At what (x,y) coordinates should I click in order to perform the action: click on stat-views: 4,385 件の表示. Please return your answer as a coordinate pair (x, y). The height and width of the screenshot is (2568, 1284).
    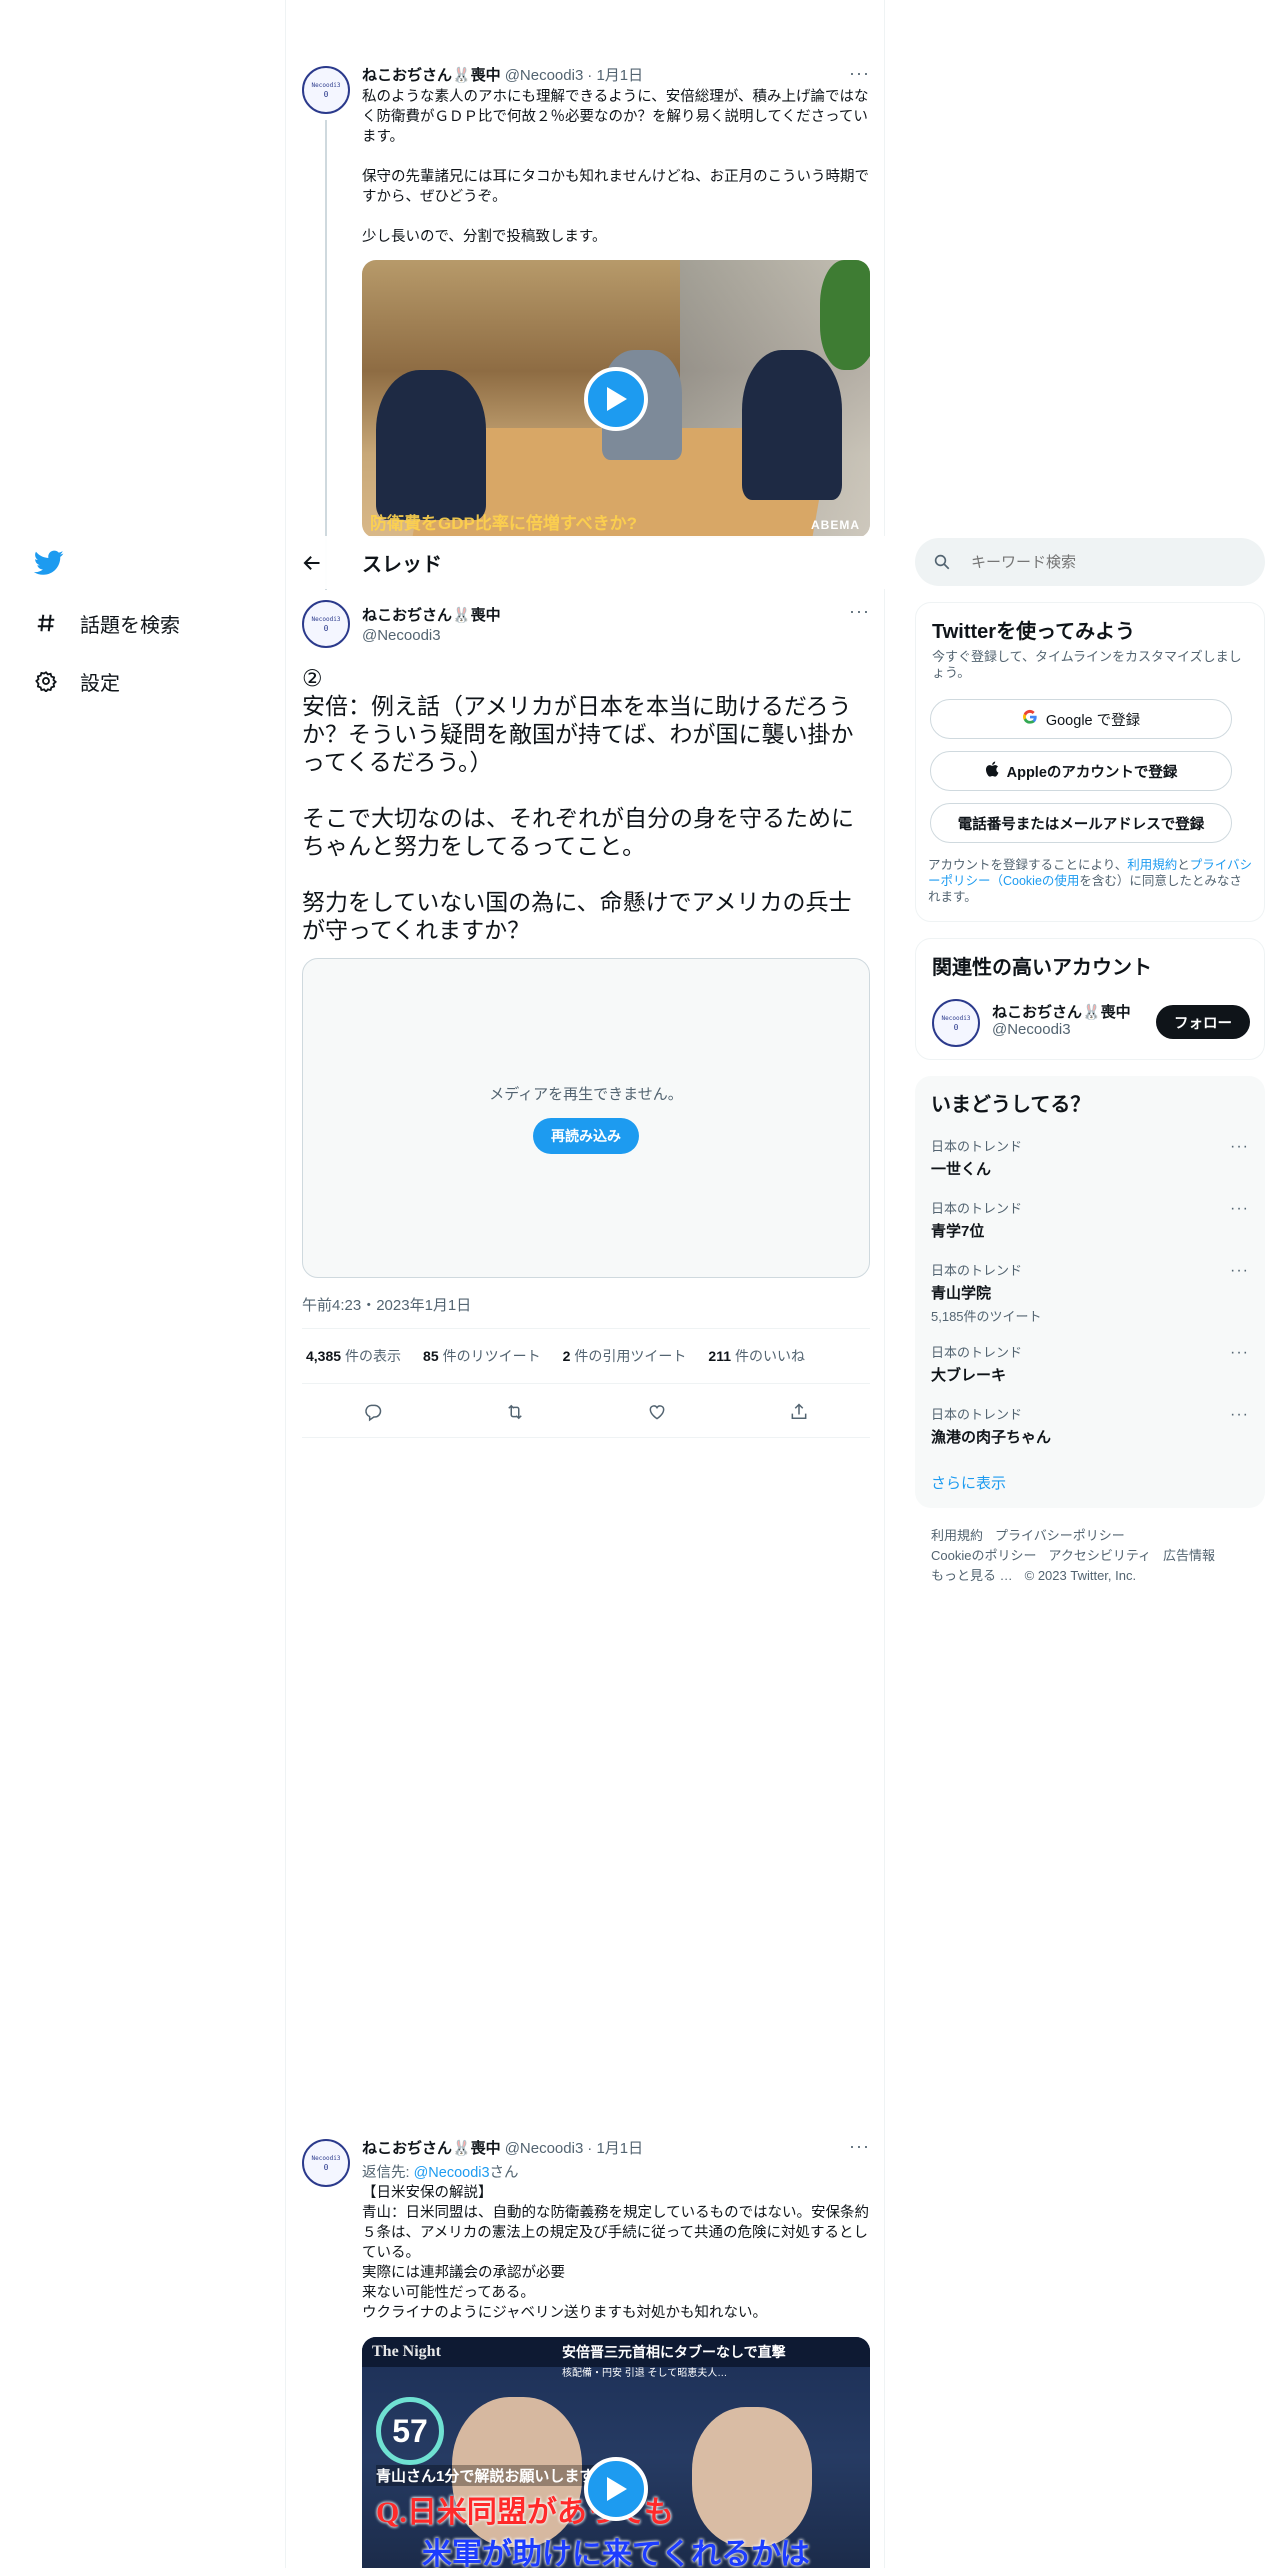
    Looking at the image, I should click on (353, 1356).